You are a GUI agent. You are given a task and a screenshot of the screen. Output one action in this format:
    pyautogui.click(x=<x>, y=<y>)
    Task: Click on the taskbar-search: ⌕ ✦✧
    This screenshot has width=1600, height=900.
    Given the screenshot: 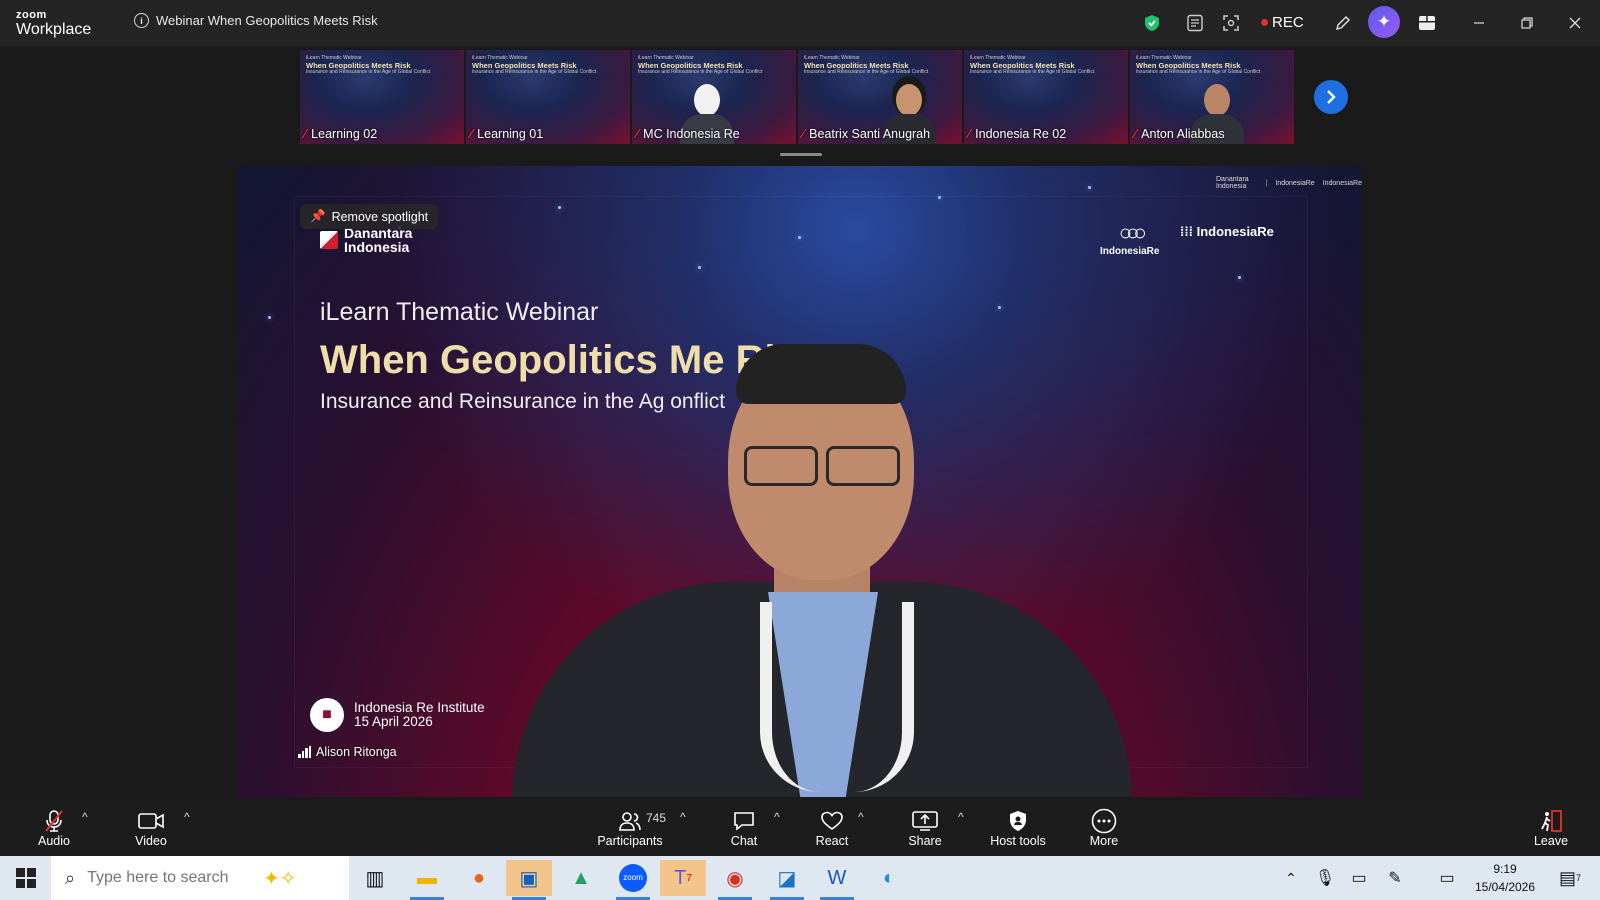 What is the action you would take?
    pyautogui.click(x=200, y=878)
    